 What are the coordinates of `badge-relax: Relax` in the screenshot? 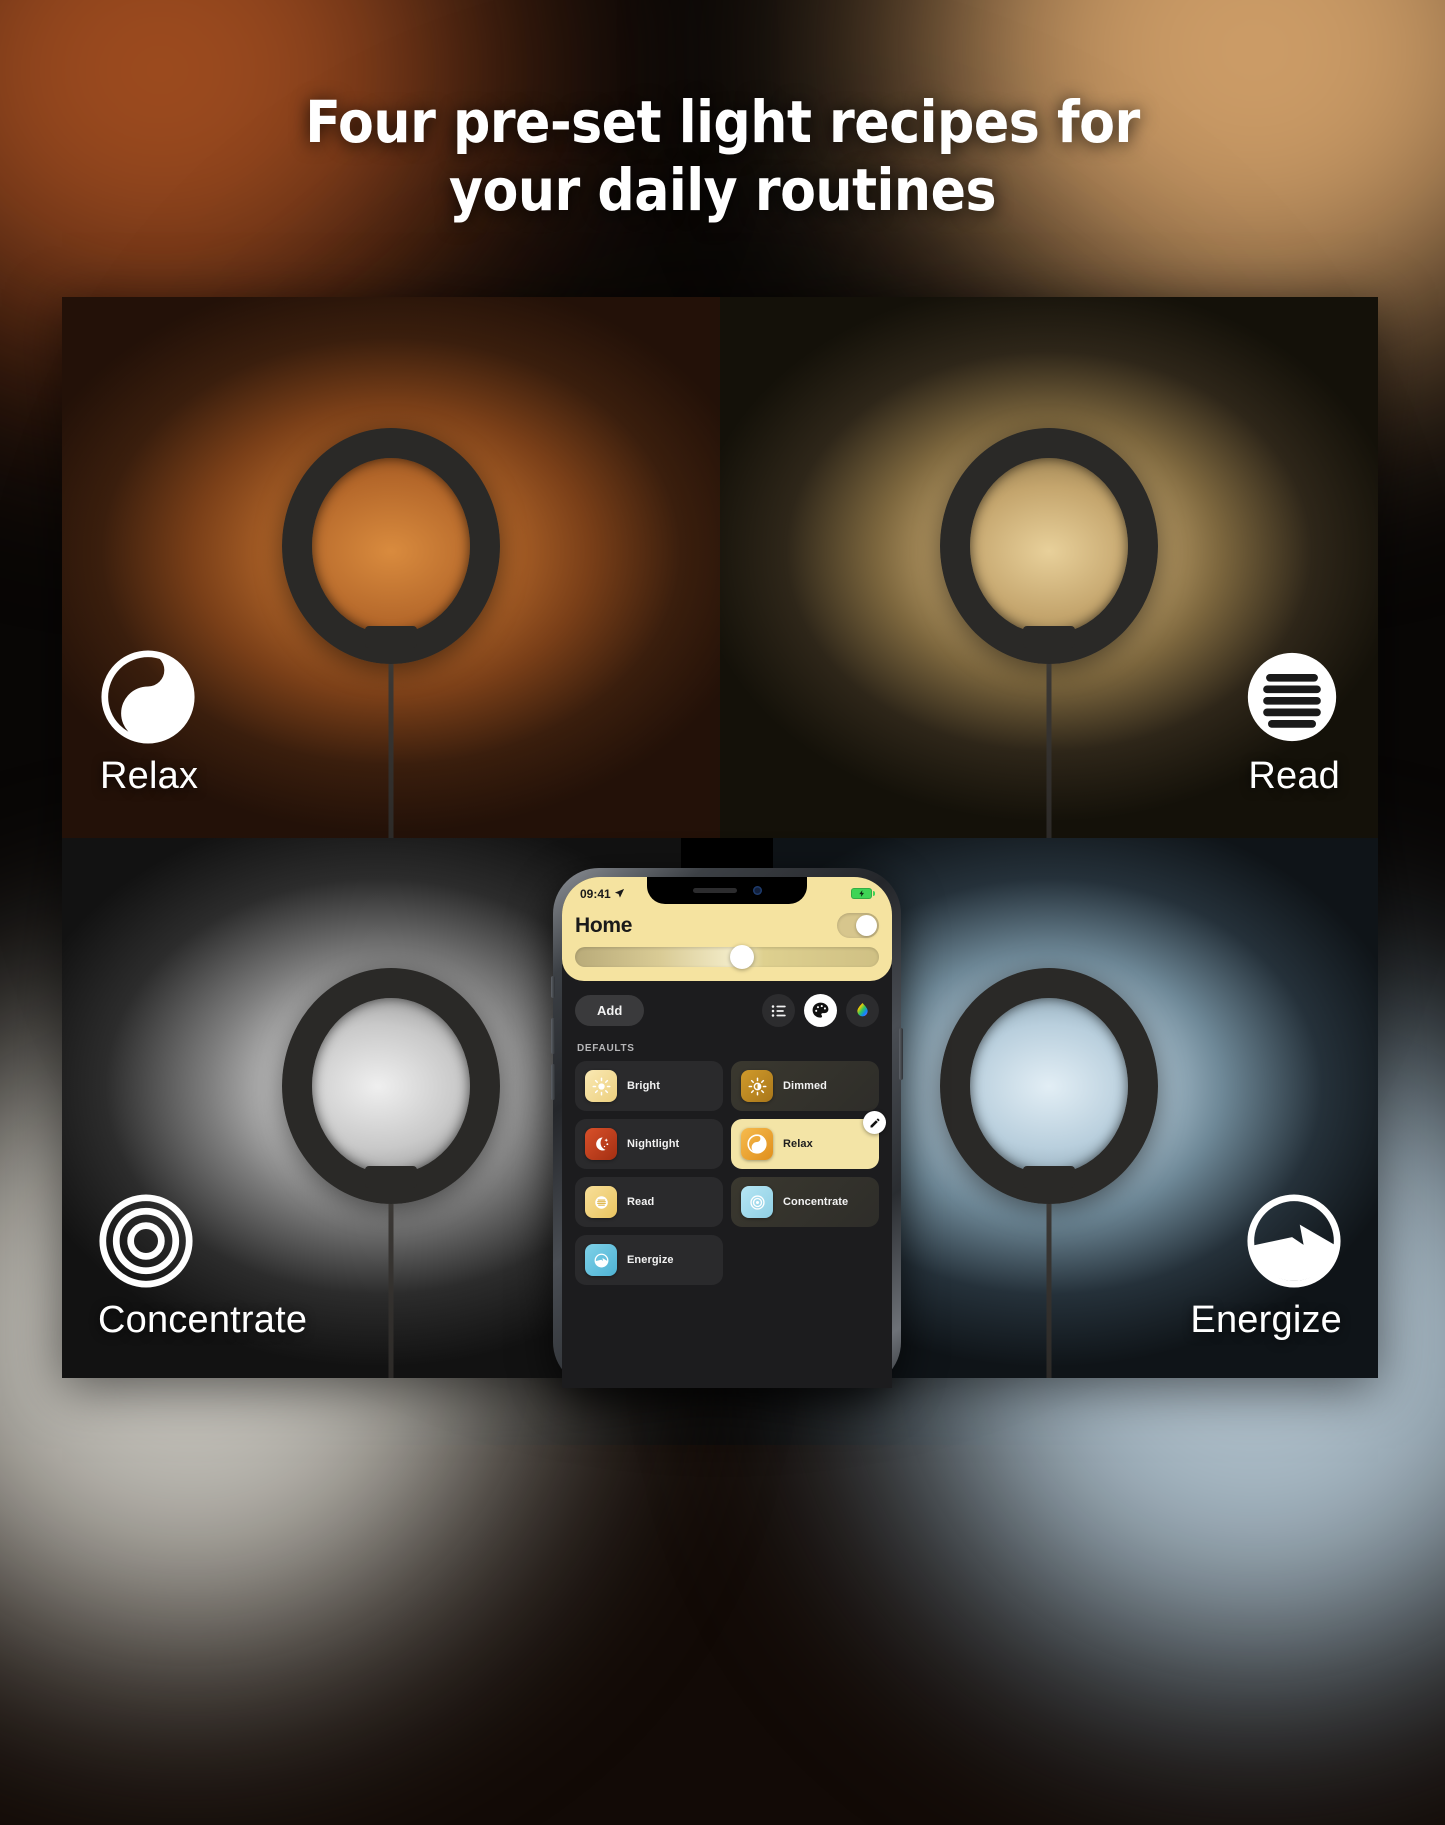 It's located at (149, 723).